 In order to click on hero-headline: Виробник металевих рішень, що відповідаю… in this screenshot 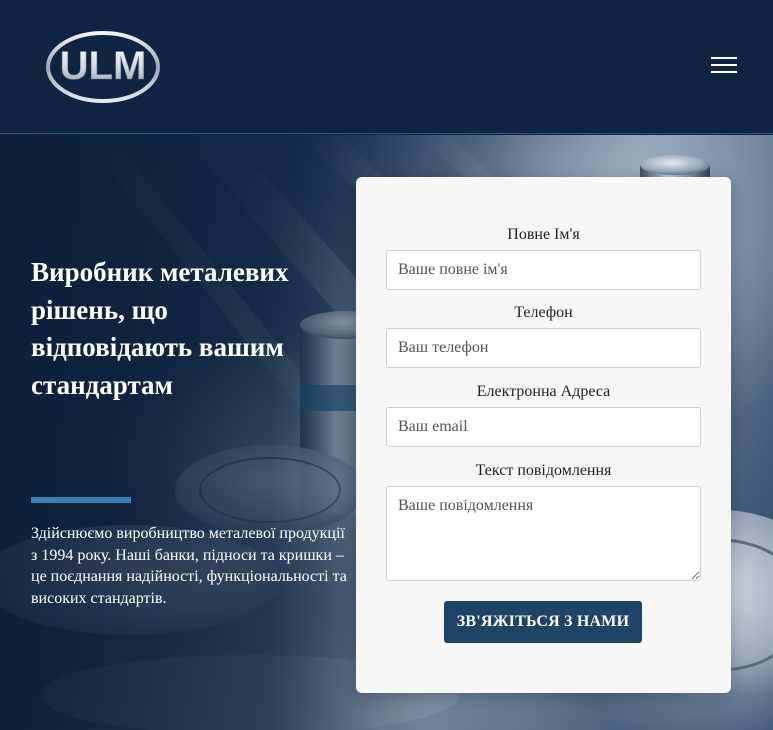, I will do `click(160, 328)`.